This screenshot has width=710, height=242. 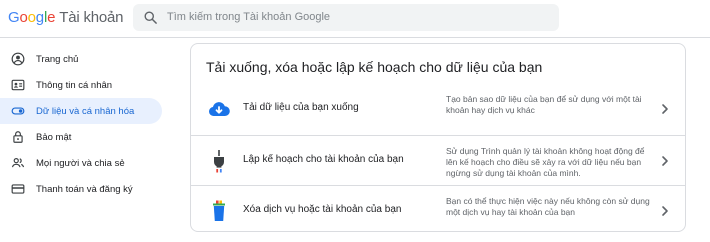 I want to click on sidebar-item-label: Dữ liệu và cá nhân hóa, so click(x=85, y=111).